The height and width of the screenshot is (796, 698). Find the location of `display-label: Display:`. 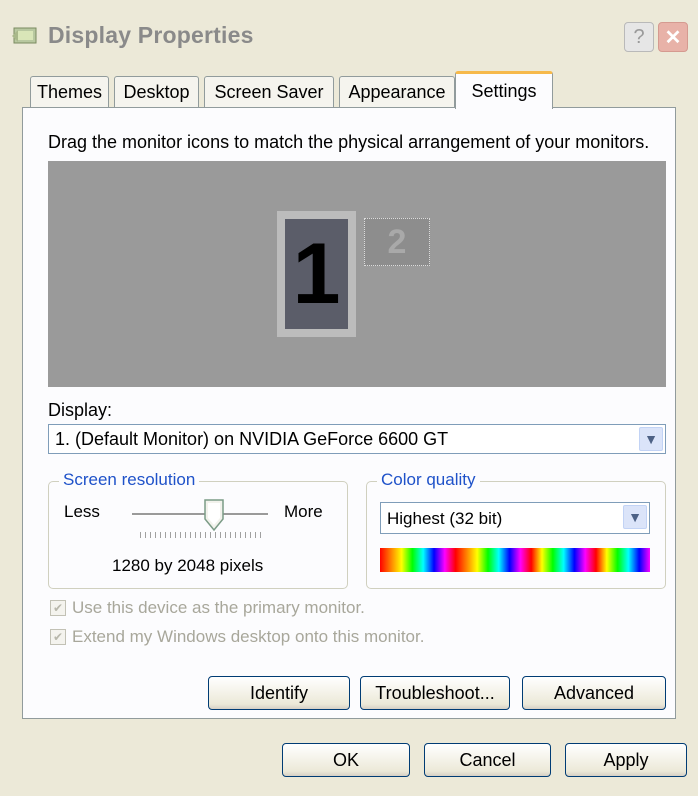

display-label: Display: is located at coordinates (80, 410).